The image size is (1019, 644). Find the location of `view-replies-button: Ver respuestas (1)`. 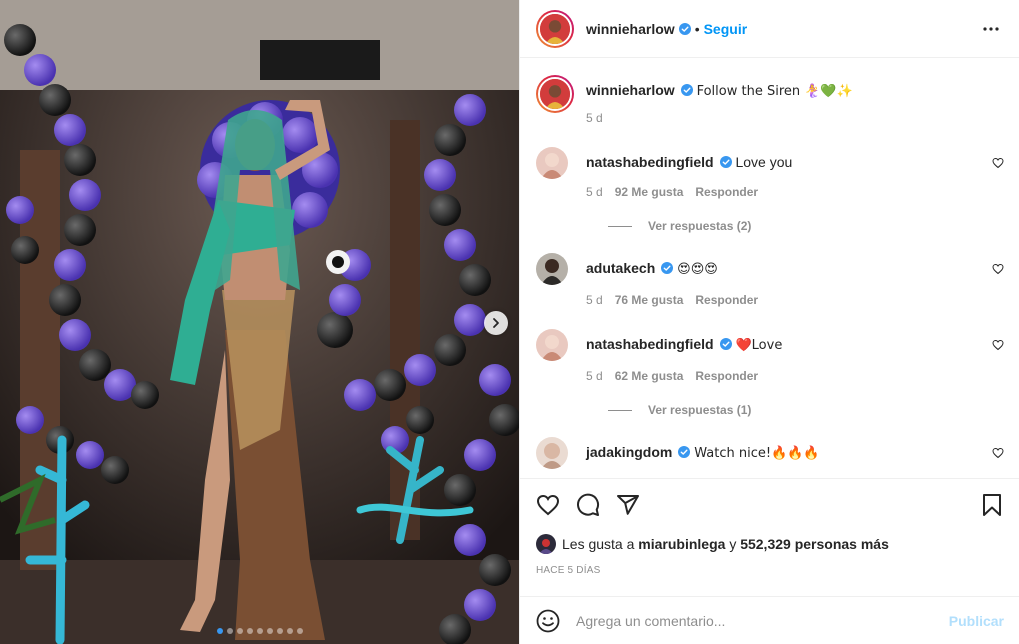

view-replies-button: Ver respuestas (1) is located at coordinates (797, 410).